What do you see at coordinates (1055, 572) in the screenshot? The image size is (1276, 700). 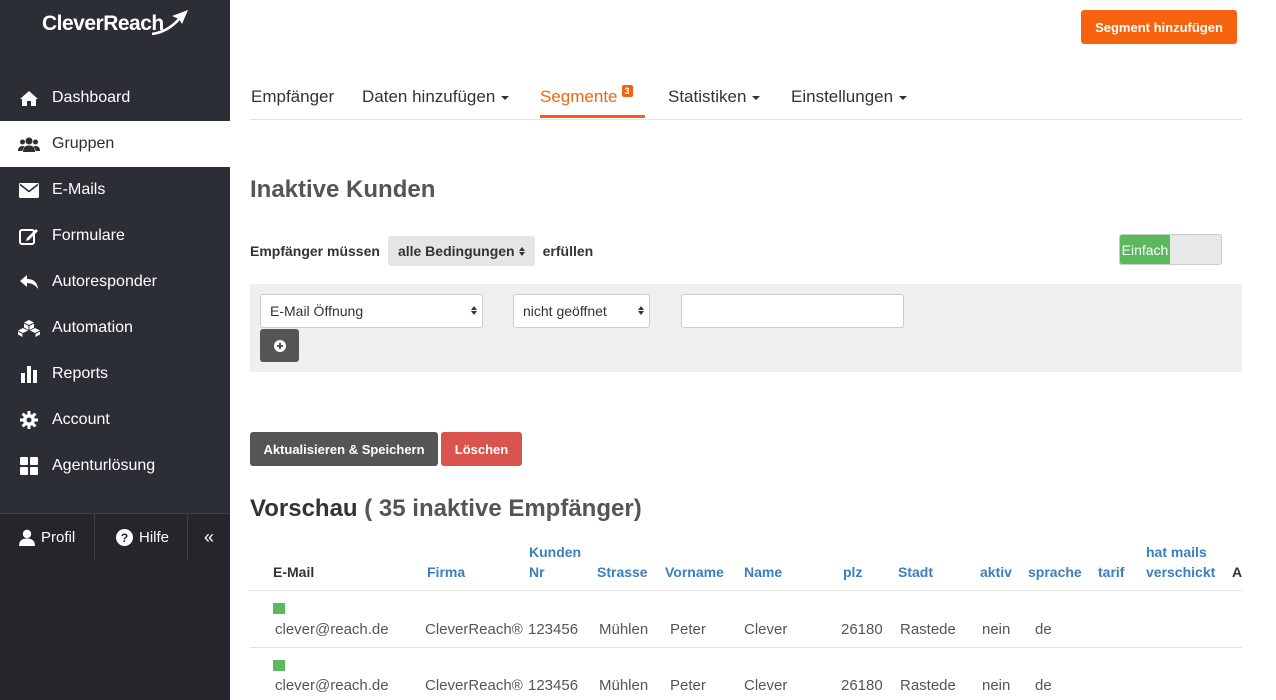 I see `column-header-sprache: sprache` at bounding box center [1055, 572].